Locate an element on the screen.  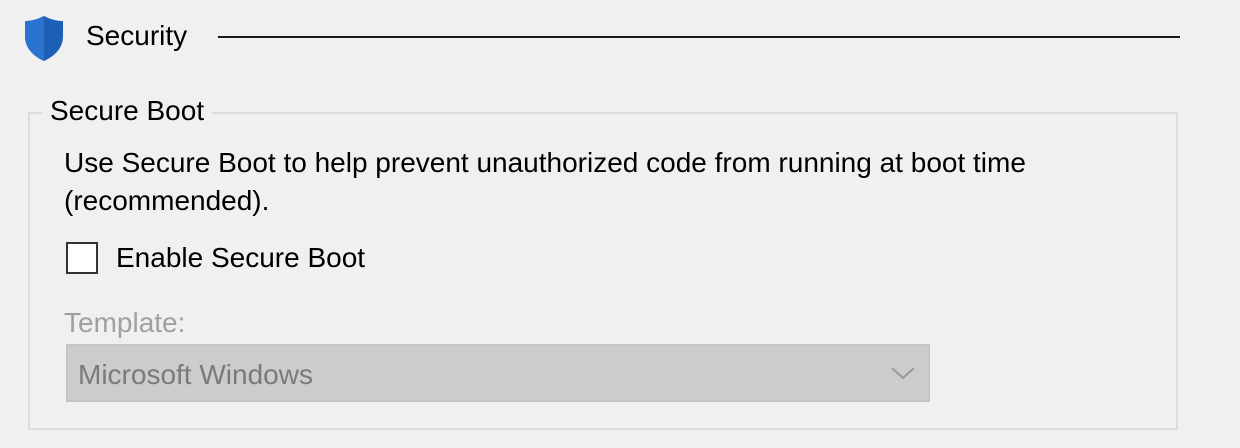
section-divider is located at coordinates (699, 37).